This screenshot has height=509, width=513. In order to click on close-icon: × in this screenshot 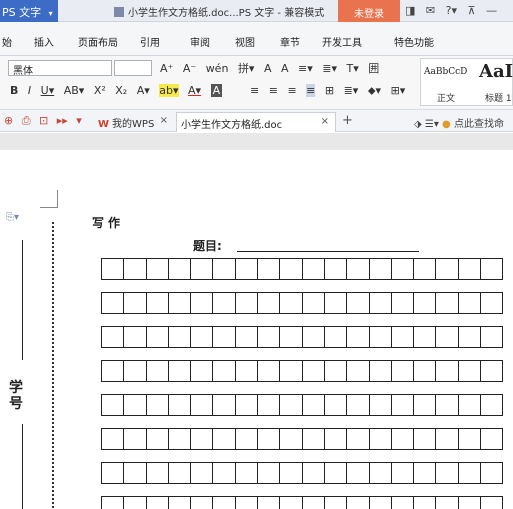, I will do `click(325, 121)`.